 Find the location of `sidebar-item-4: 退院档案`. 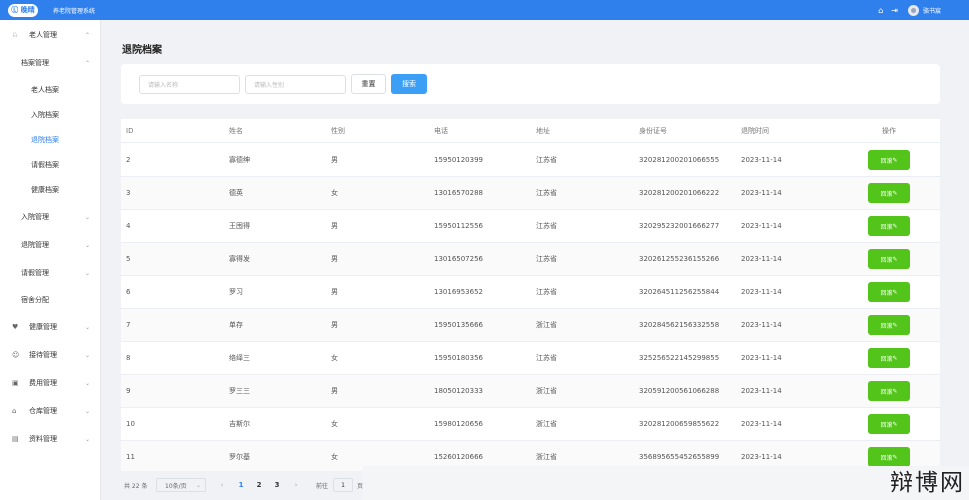

sidebar-item-4: 退院档案 is located at coordinates (50, 140).